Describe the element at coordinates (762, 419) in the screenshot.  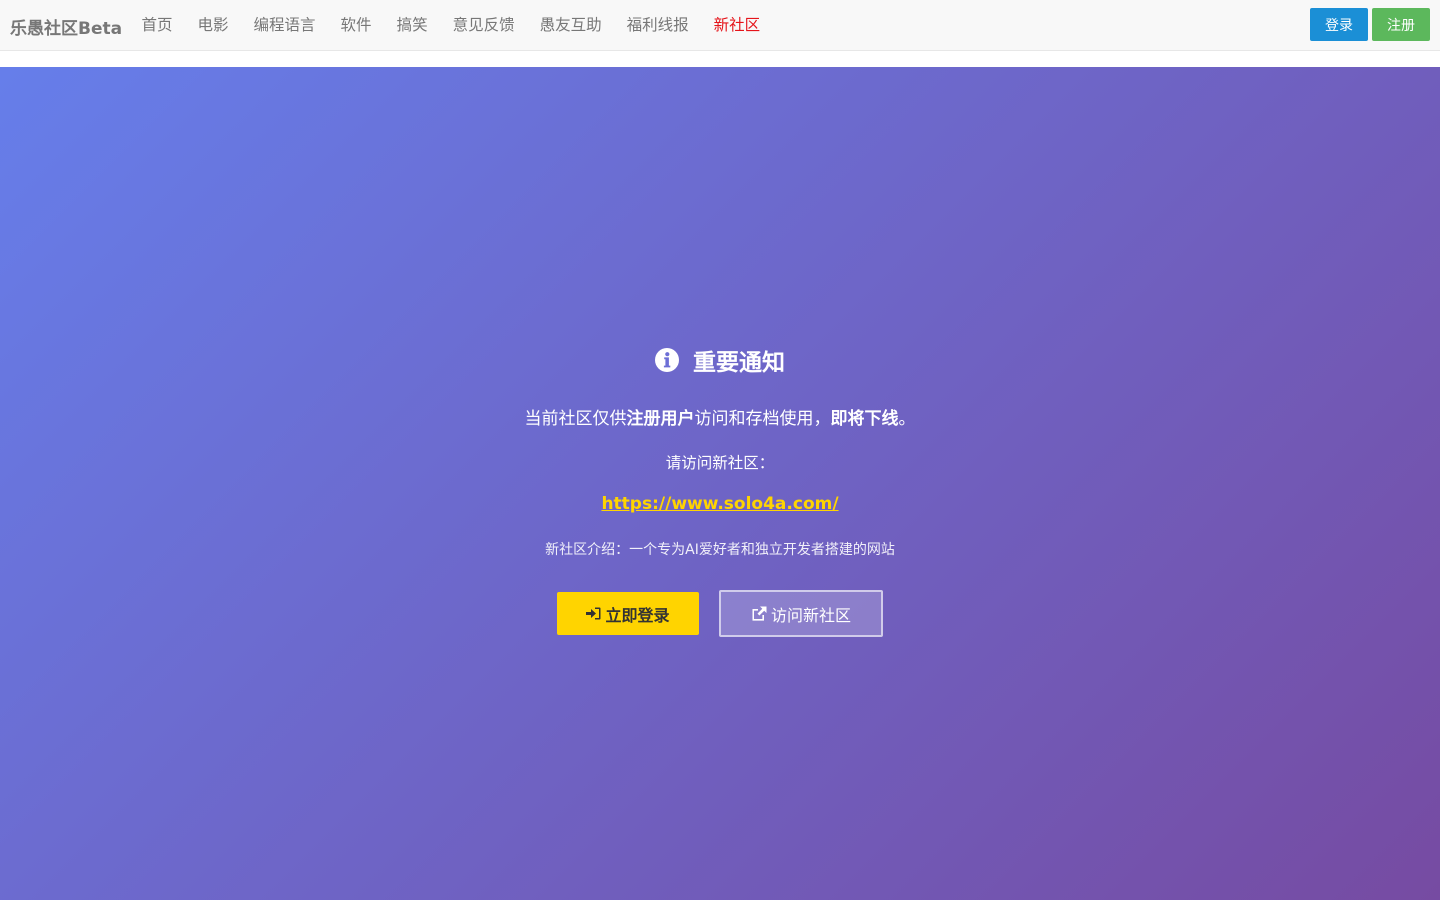
I see `notice-message-middle: 访问和存档使用，` at that location.